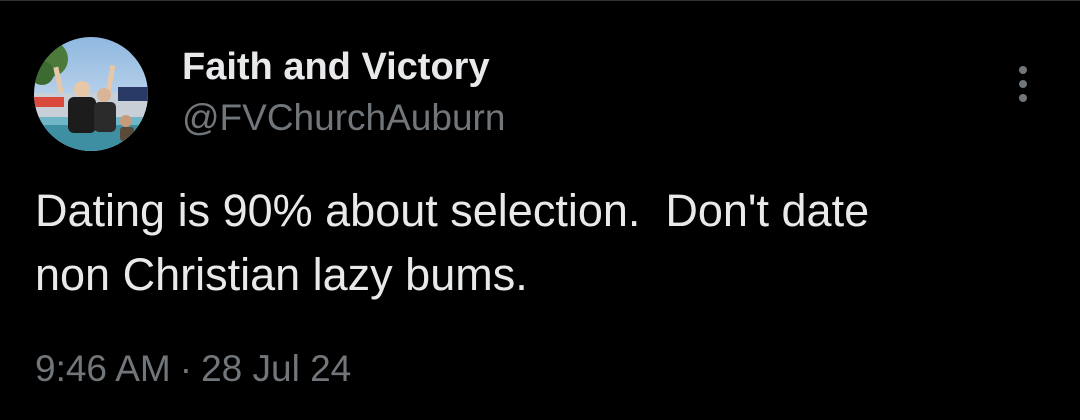 The width and height of the screenshot is (1080, 420). I want to click on more-options-button, so click(1023, 84).